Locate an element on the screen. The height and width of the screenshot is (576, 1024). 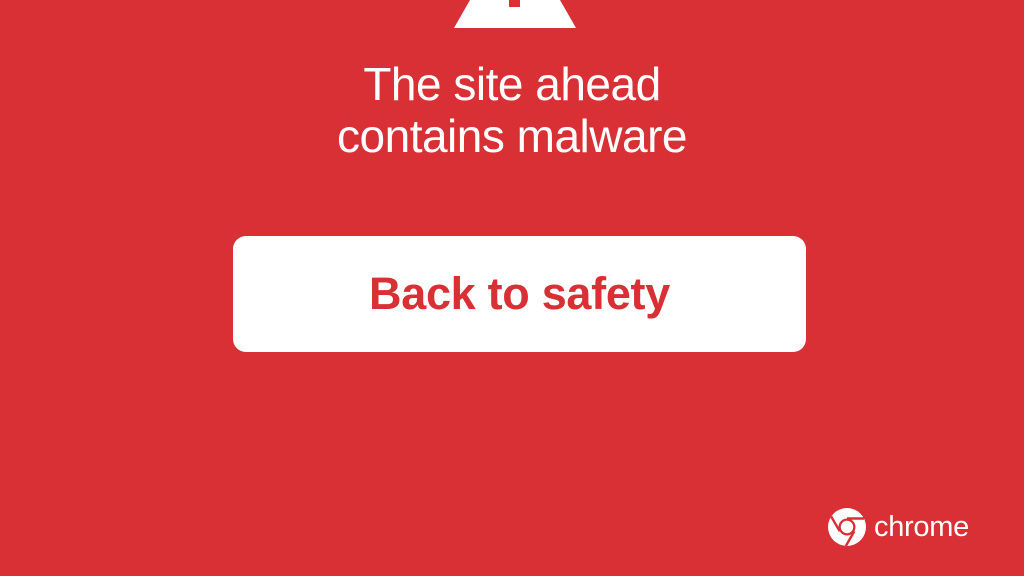
headline-line-2: contains malware is located at coordinates (512, 136).